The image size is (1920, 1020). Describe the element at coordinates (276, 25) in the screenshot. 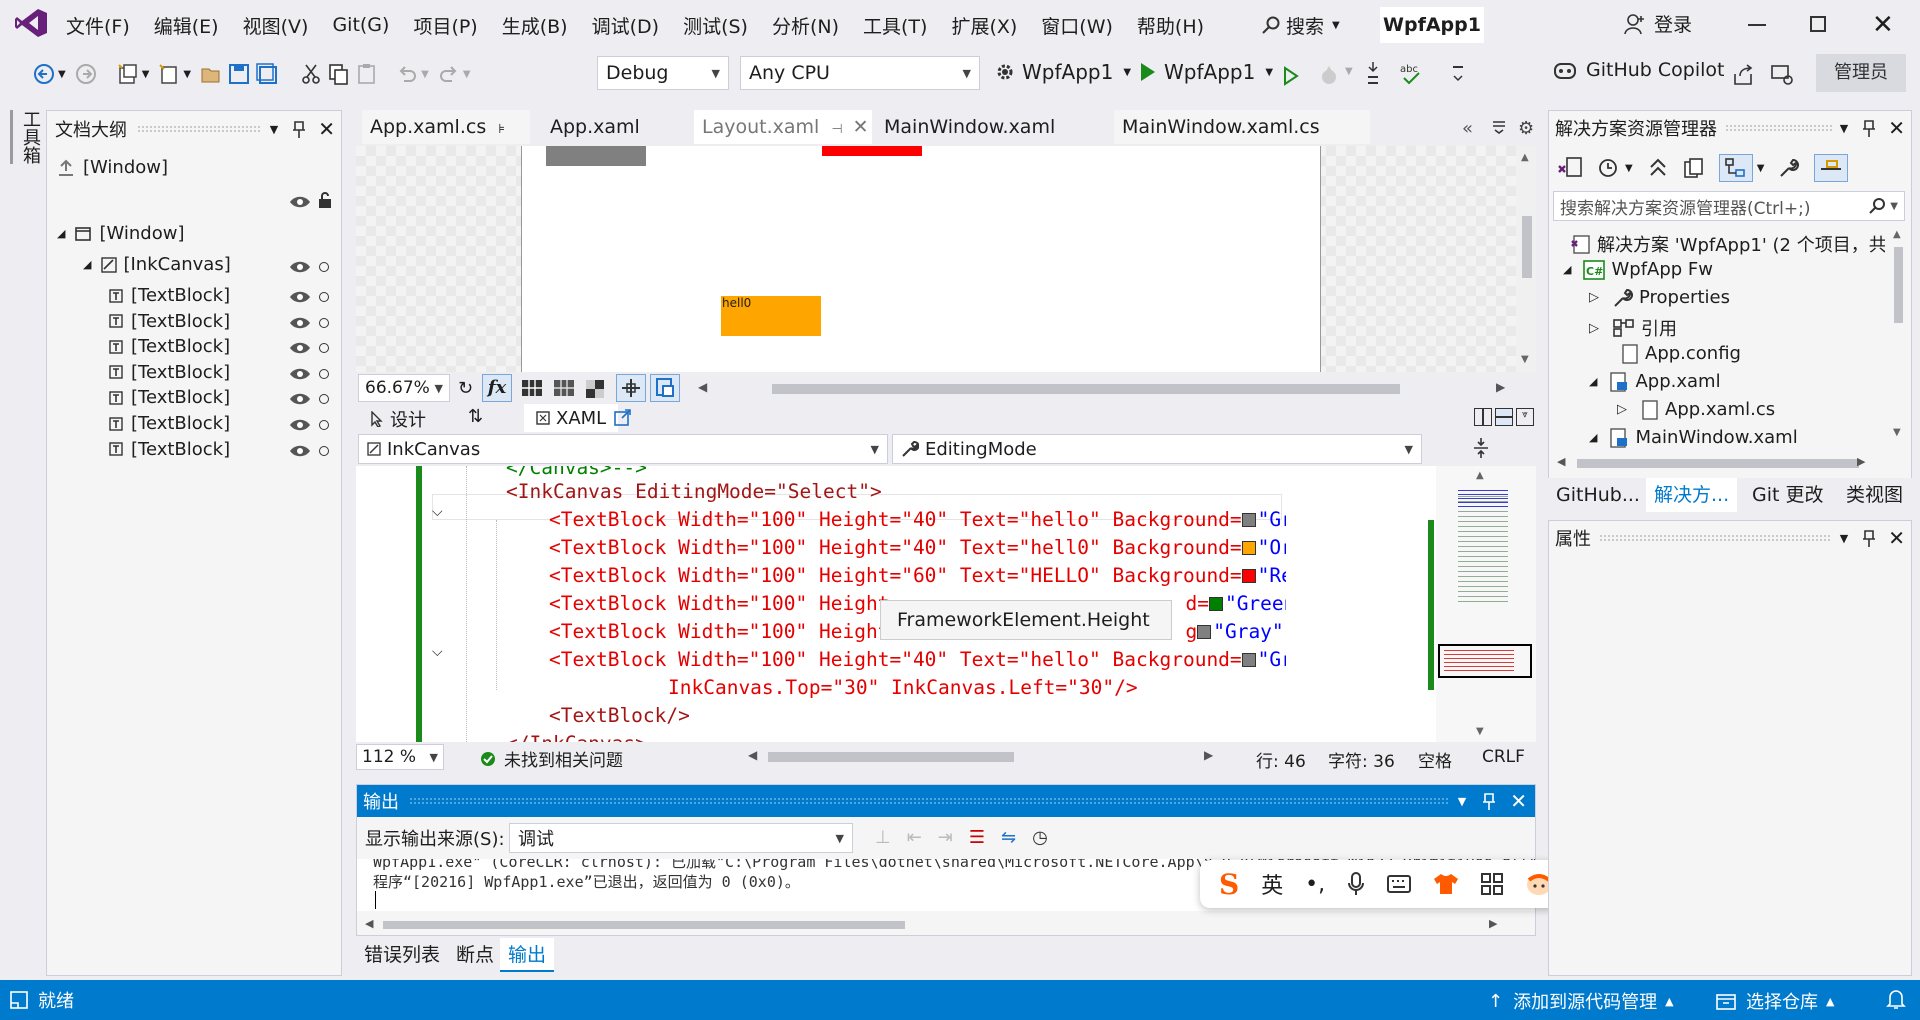

I see `menu-item: 视图(V)` at that location.